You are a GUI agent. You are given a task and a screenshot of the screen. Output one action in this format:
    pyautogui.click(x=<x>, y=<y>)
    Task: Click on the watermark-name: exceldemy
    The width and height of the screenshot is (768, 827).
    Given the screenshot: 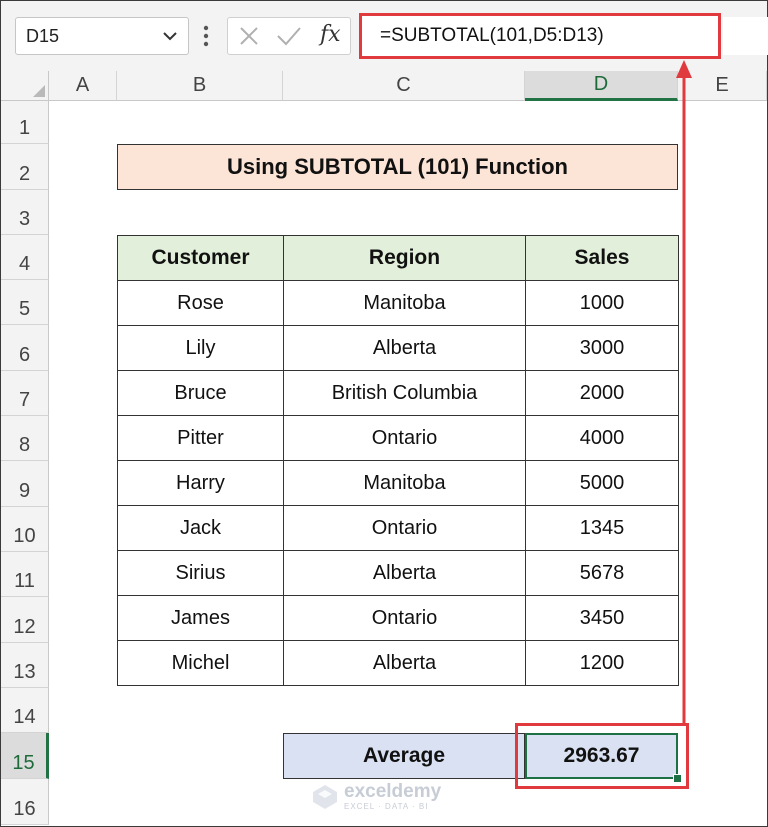 What is the action you would take?
    pyautogui.click(x=393, y=791)
    